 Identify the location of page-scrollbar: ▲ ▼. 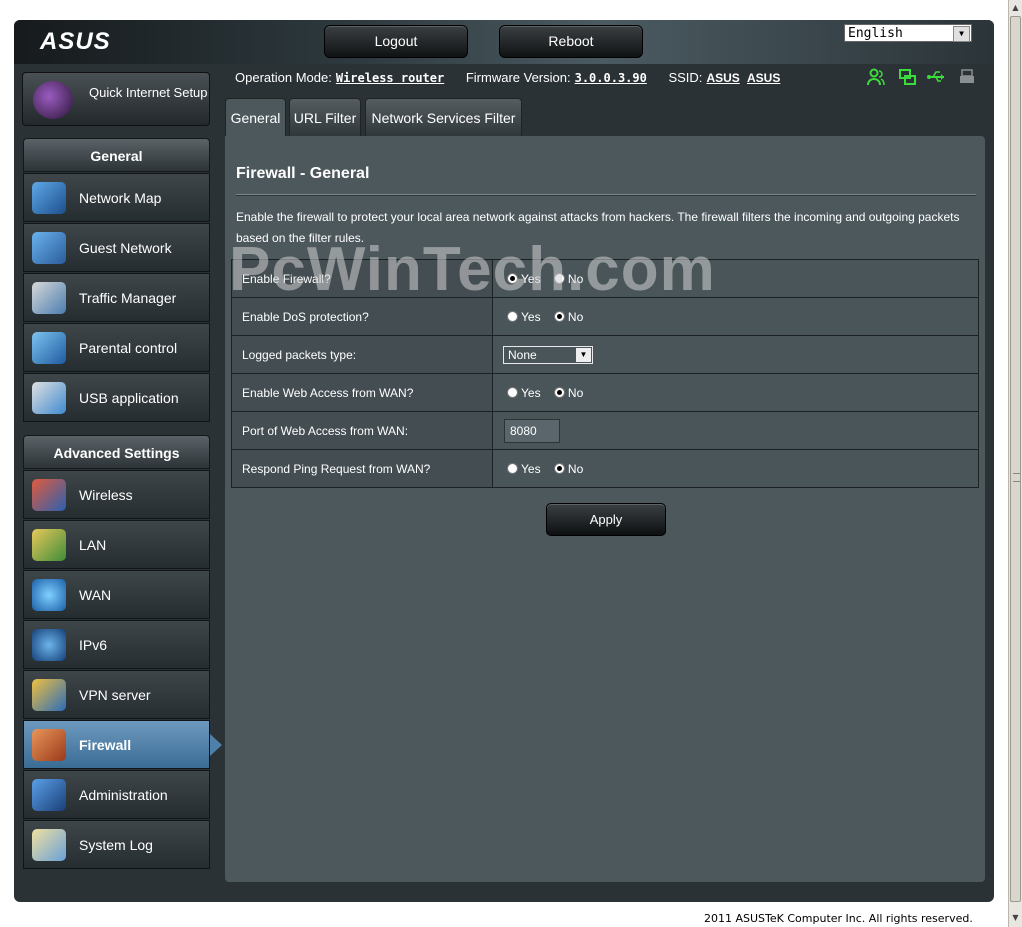
(1015, 463).